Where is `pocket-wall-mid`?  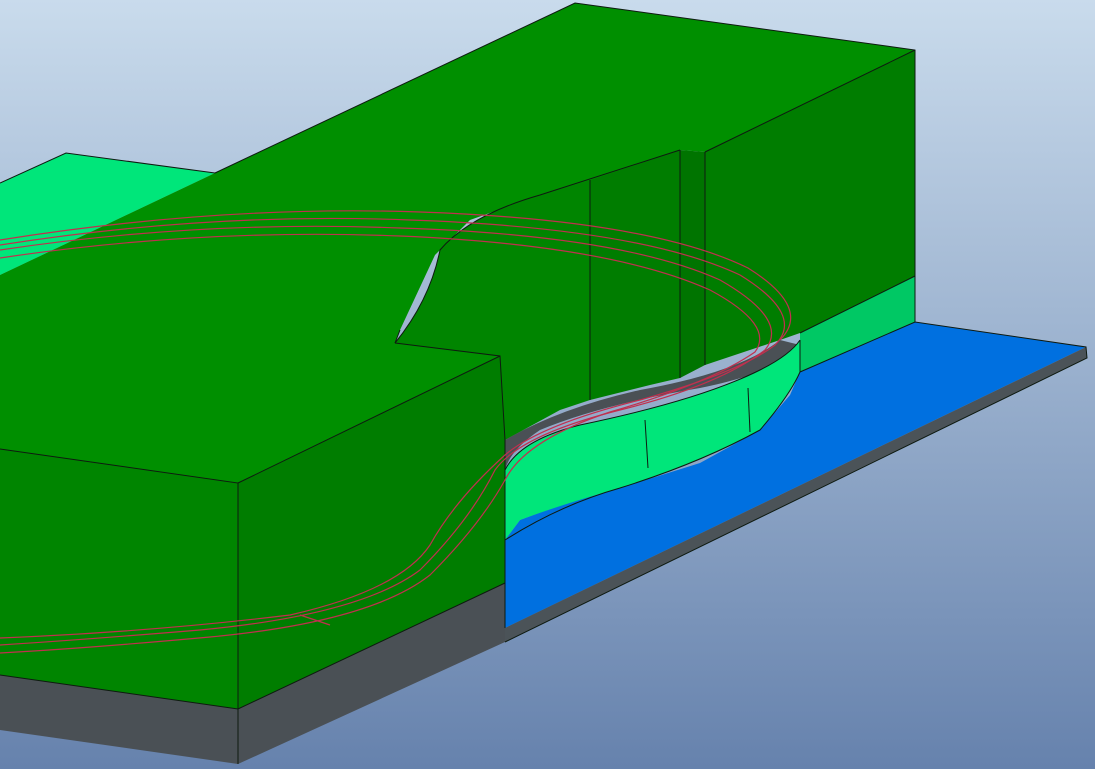
pocket-wall-mid is located at coordinates (635, 275).